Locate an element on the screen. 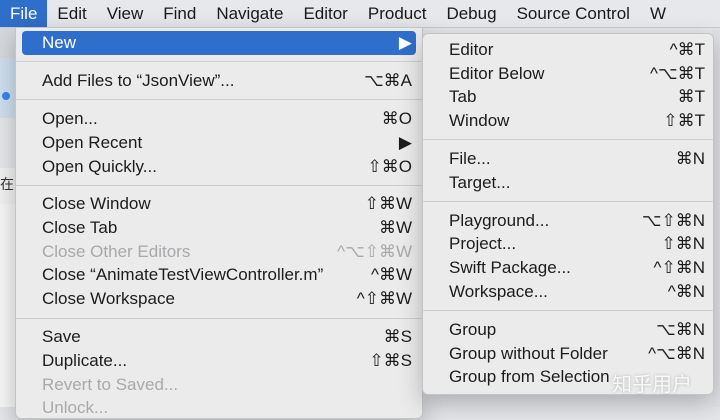 The image size is (720, 420). menu-item-shortcut: ⇧⌘N is located at coordinates (683, 243).